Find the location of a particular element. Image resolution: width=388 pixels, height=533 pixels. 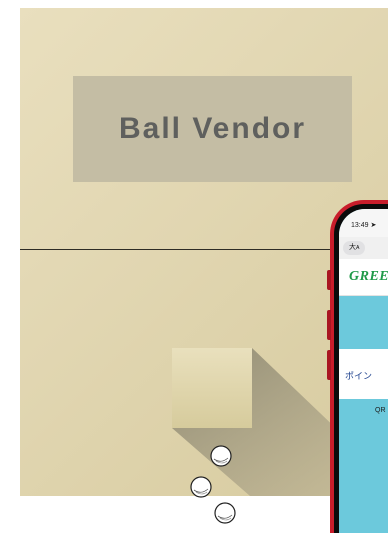

points-card: ポイン is located at coordinates (363, 374).